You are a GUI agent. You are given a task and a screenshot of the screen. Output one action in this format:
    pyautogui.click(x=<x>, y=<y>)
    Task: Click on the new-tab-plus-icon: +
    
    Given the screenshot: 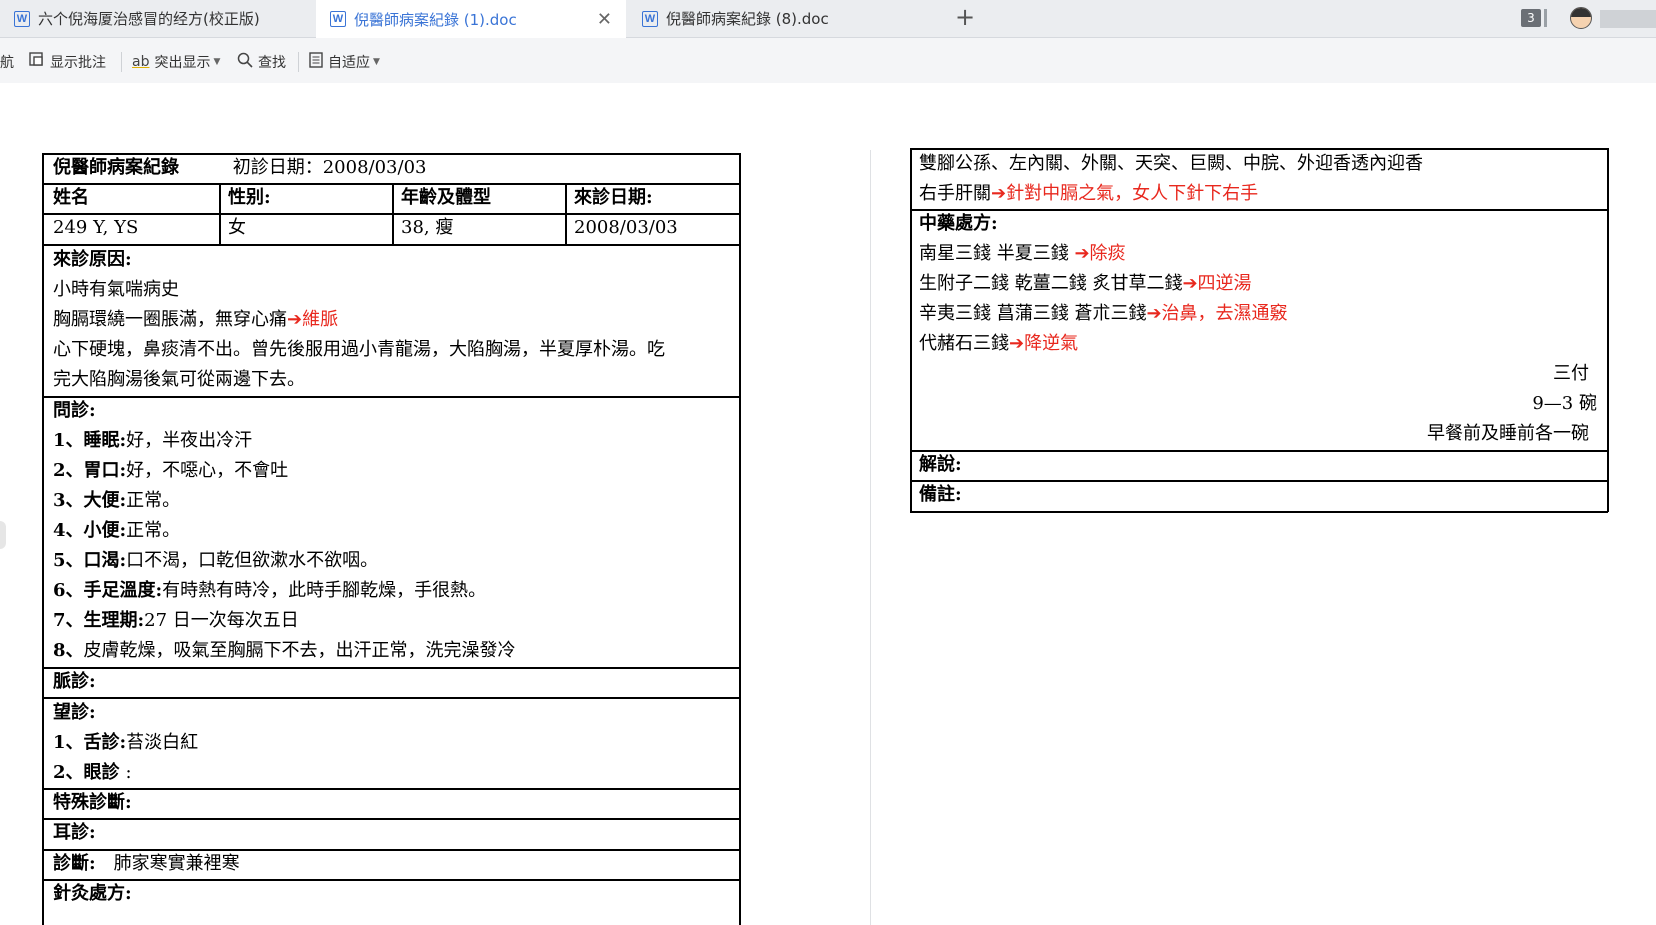 What is the action you would take?
    pyautogui.click(x=965, y=17)
    